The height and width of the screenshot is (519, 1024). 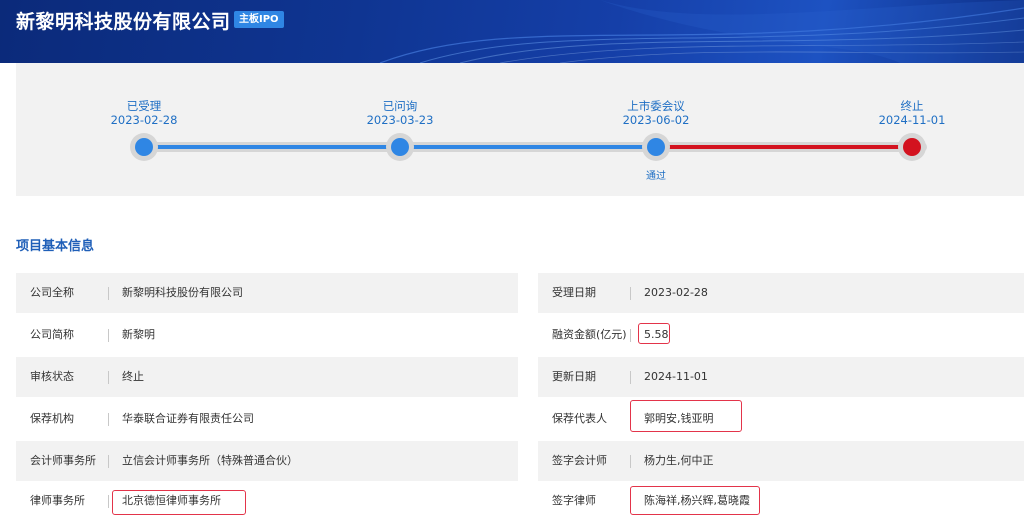 What do you see at coordinates (781, 461) in the screenshot?
I see `info-row-signing-accountants: 签字会计师 杨力生,何中正` at bounding box center [781, 461].